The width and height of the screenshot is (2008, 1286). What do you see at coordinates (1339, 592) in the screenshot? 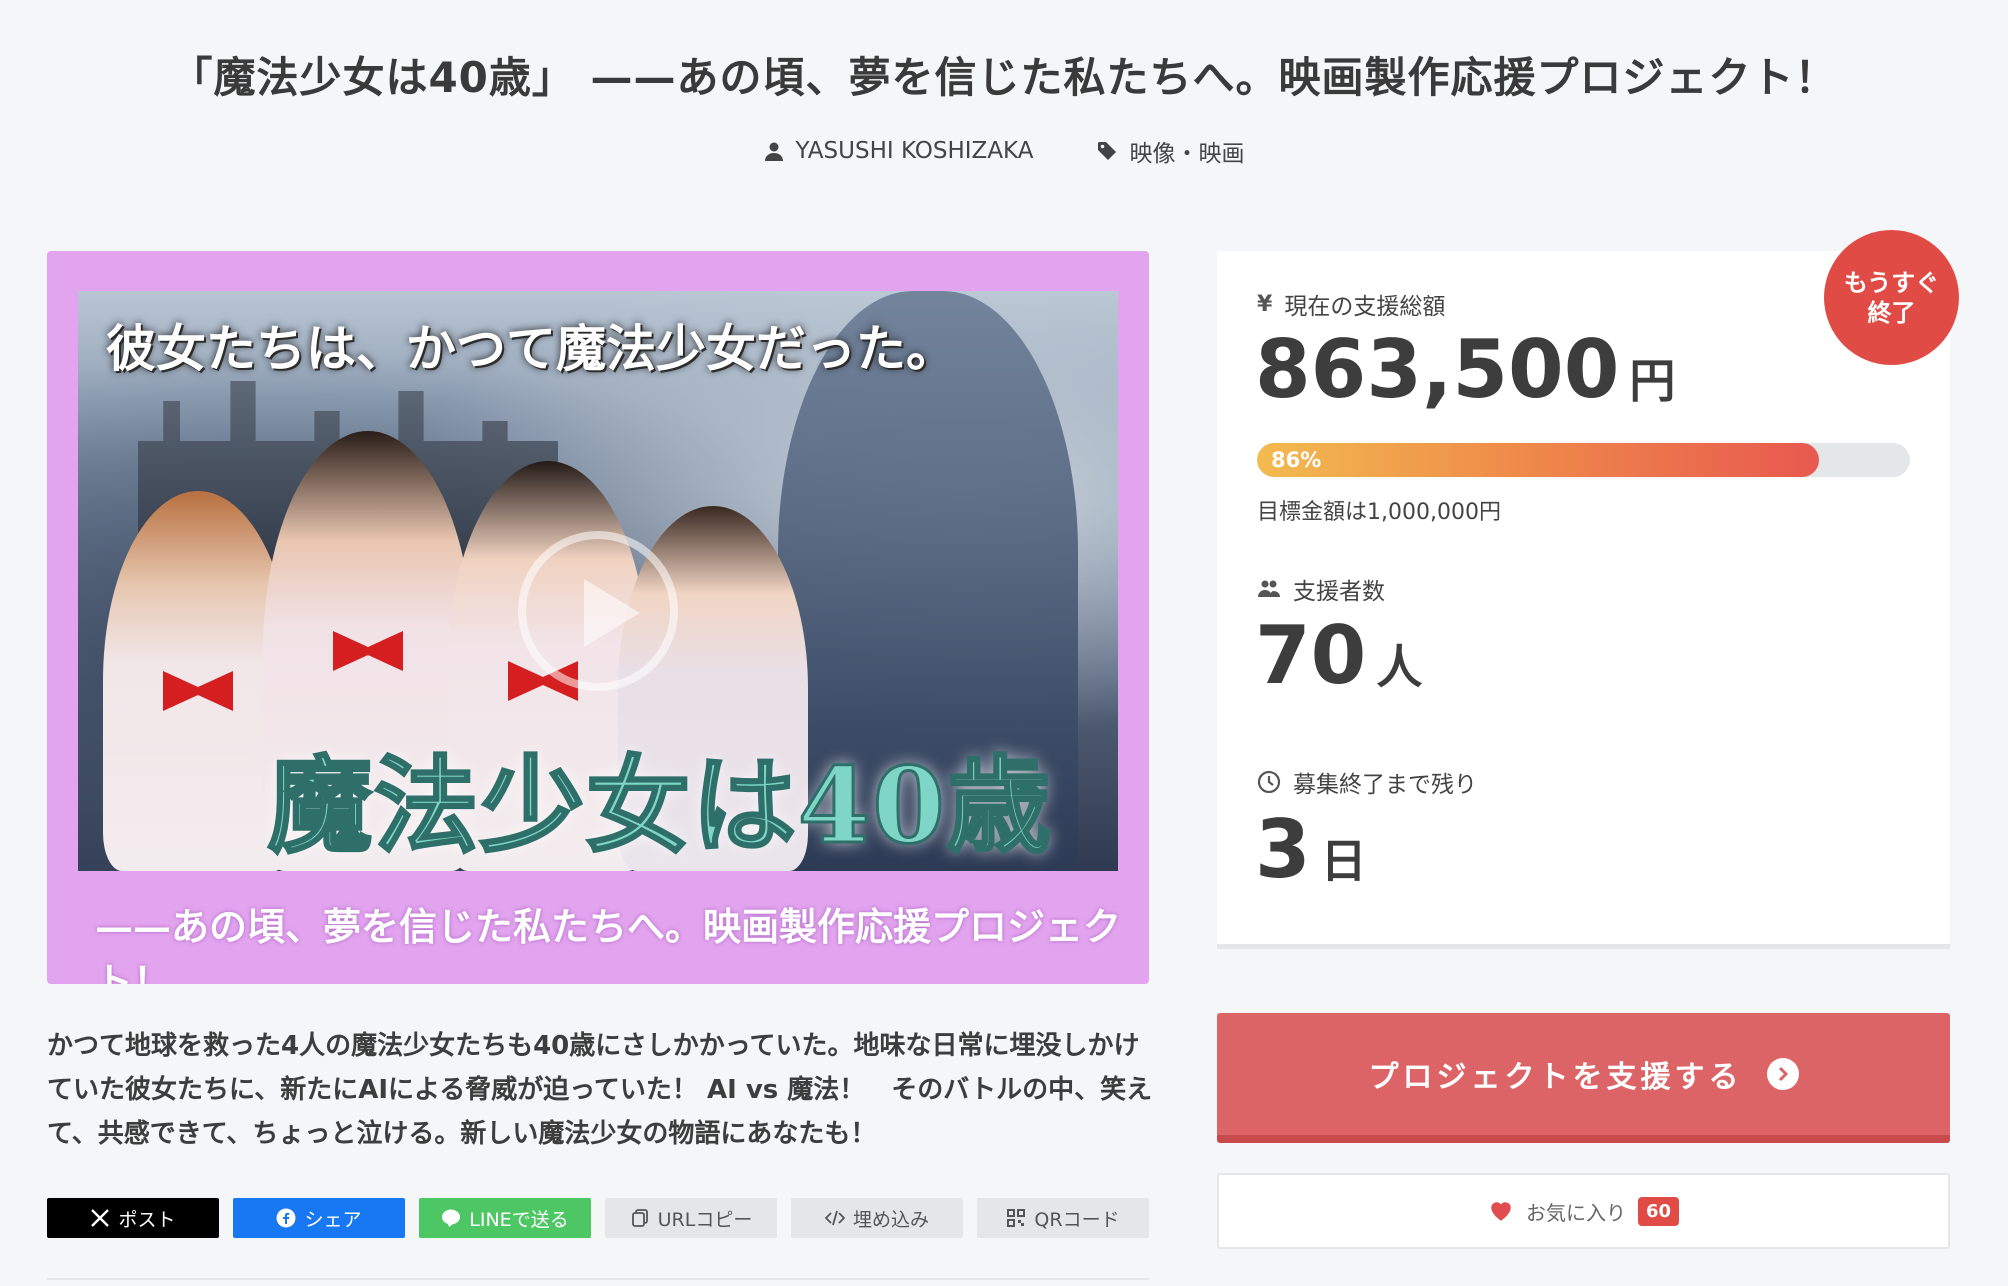
I see `supporters-label: 支援者数` at bounding box center [1339, 592].